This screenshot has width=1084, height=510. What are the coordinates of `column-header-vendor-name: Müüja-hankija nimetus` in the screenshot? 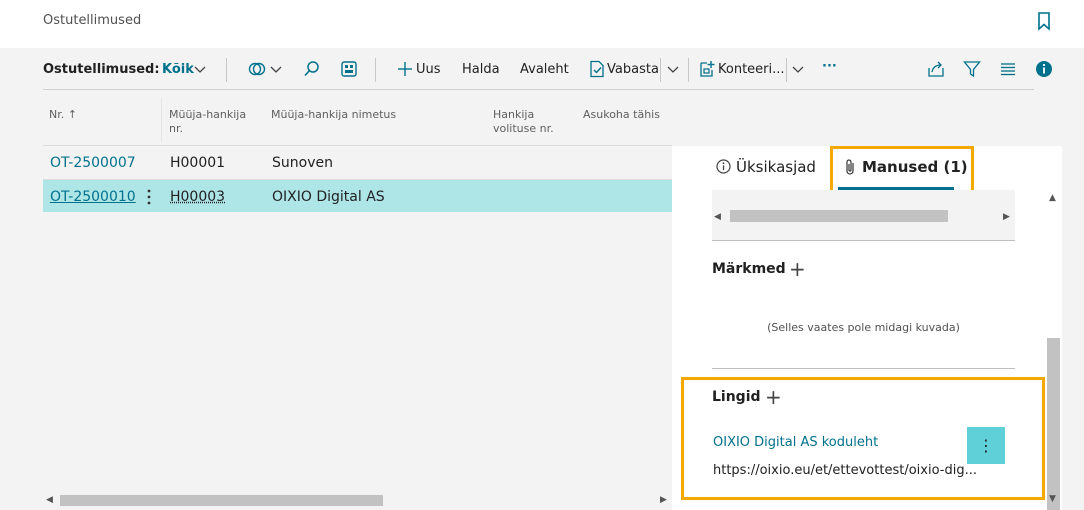 It's located at (371, 115).